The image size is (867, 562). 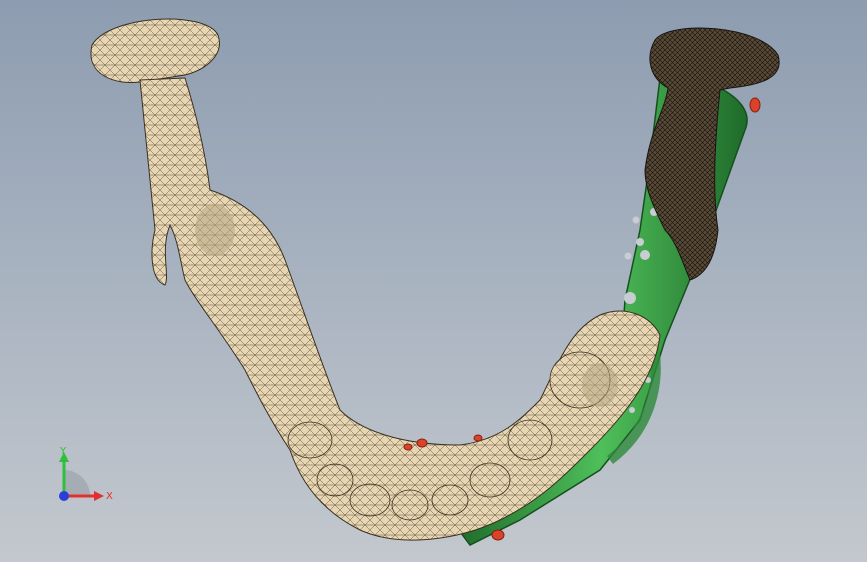 What do you see at coordinates (64, 496) in the screenshot?
I see `z-axis-dot` at bounding box center [64, 496].